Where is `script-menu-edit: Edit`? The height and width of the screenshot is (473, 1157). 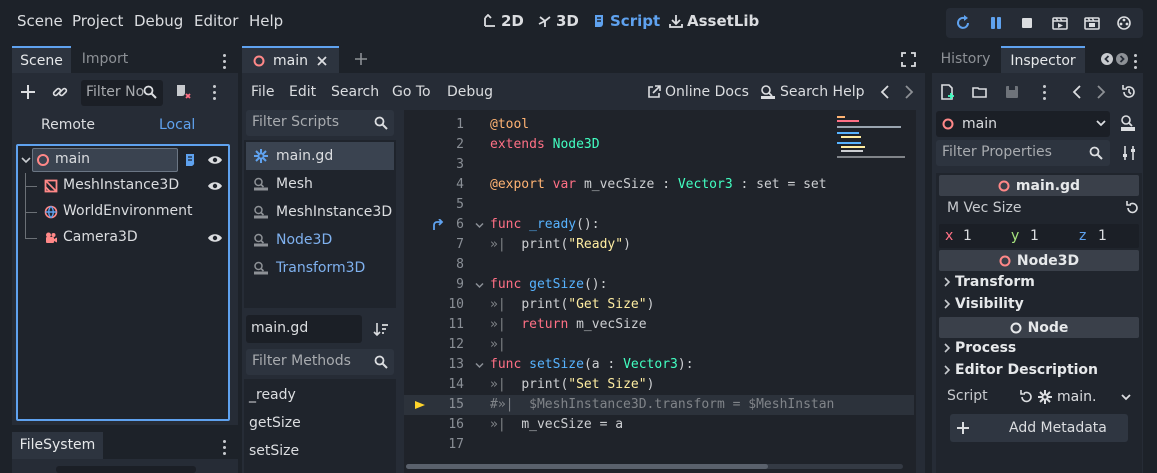
script-menu-edit: Edit is located at coordinates (302, 92).